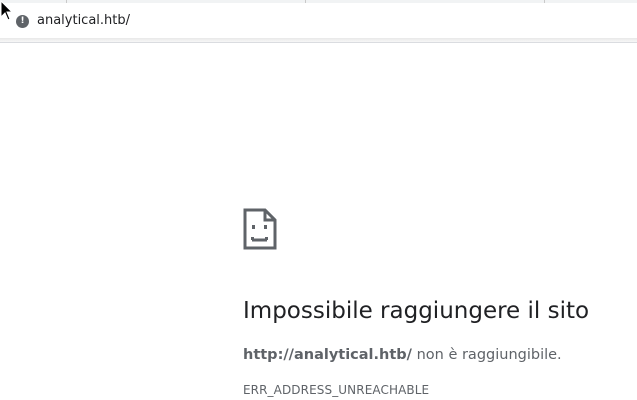 This screenshot has height=400, width=637. I want to click on error-message: non è raggiungibile., so click(486, 355).